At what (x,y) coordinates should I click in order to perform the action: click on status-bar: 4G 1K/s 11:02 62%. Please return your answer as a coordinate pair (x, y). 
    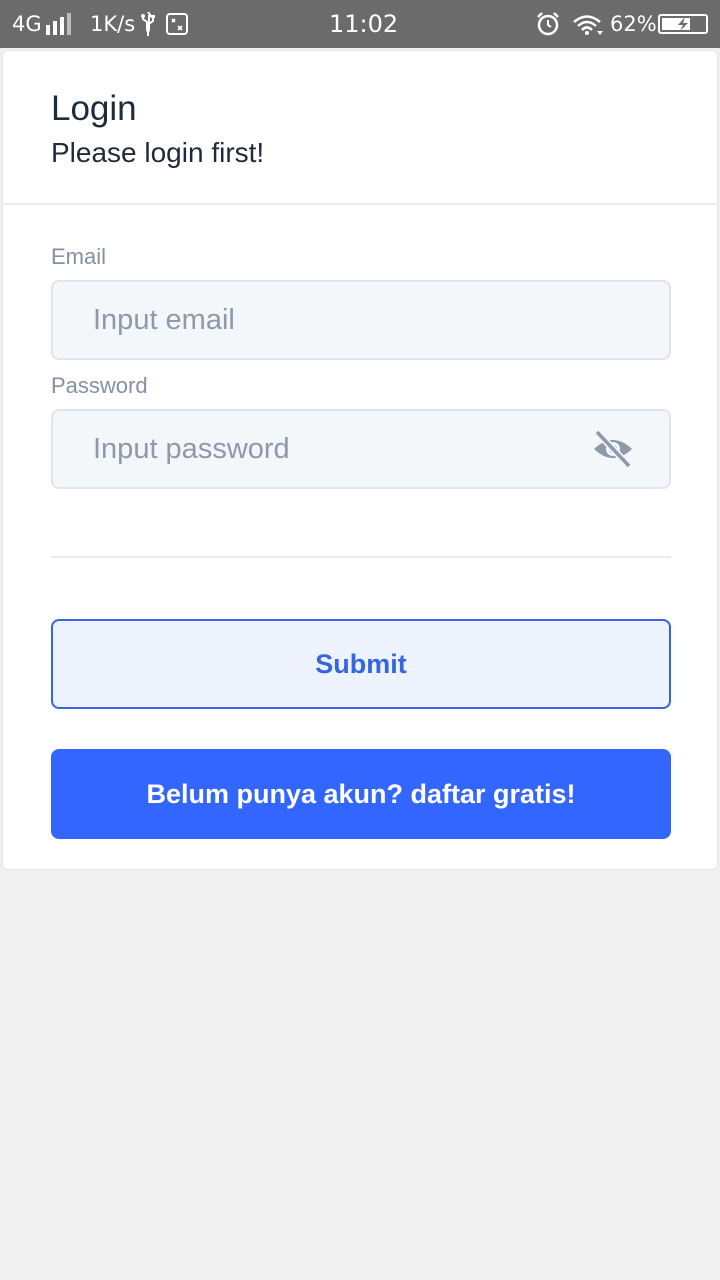
    Looking at the image, I should click on (360, 24).